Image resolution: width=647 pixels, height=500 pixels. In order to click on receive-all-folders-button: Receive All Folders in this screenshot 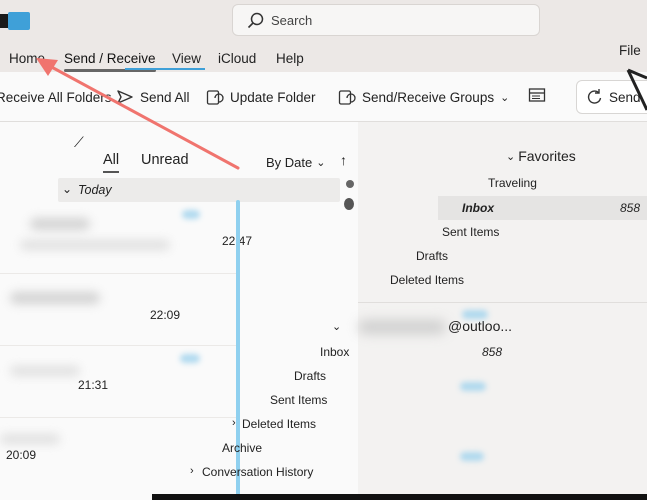, I will do `click(56, 97)`.